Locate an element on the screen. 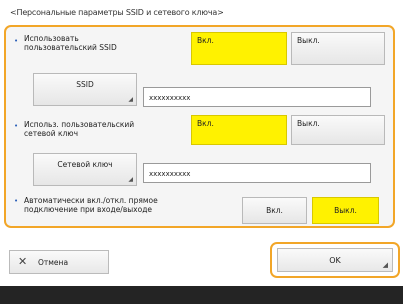  ok-label: OK is located at coordinates (335, 260).